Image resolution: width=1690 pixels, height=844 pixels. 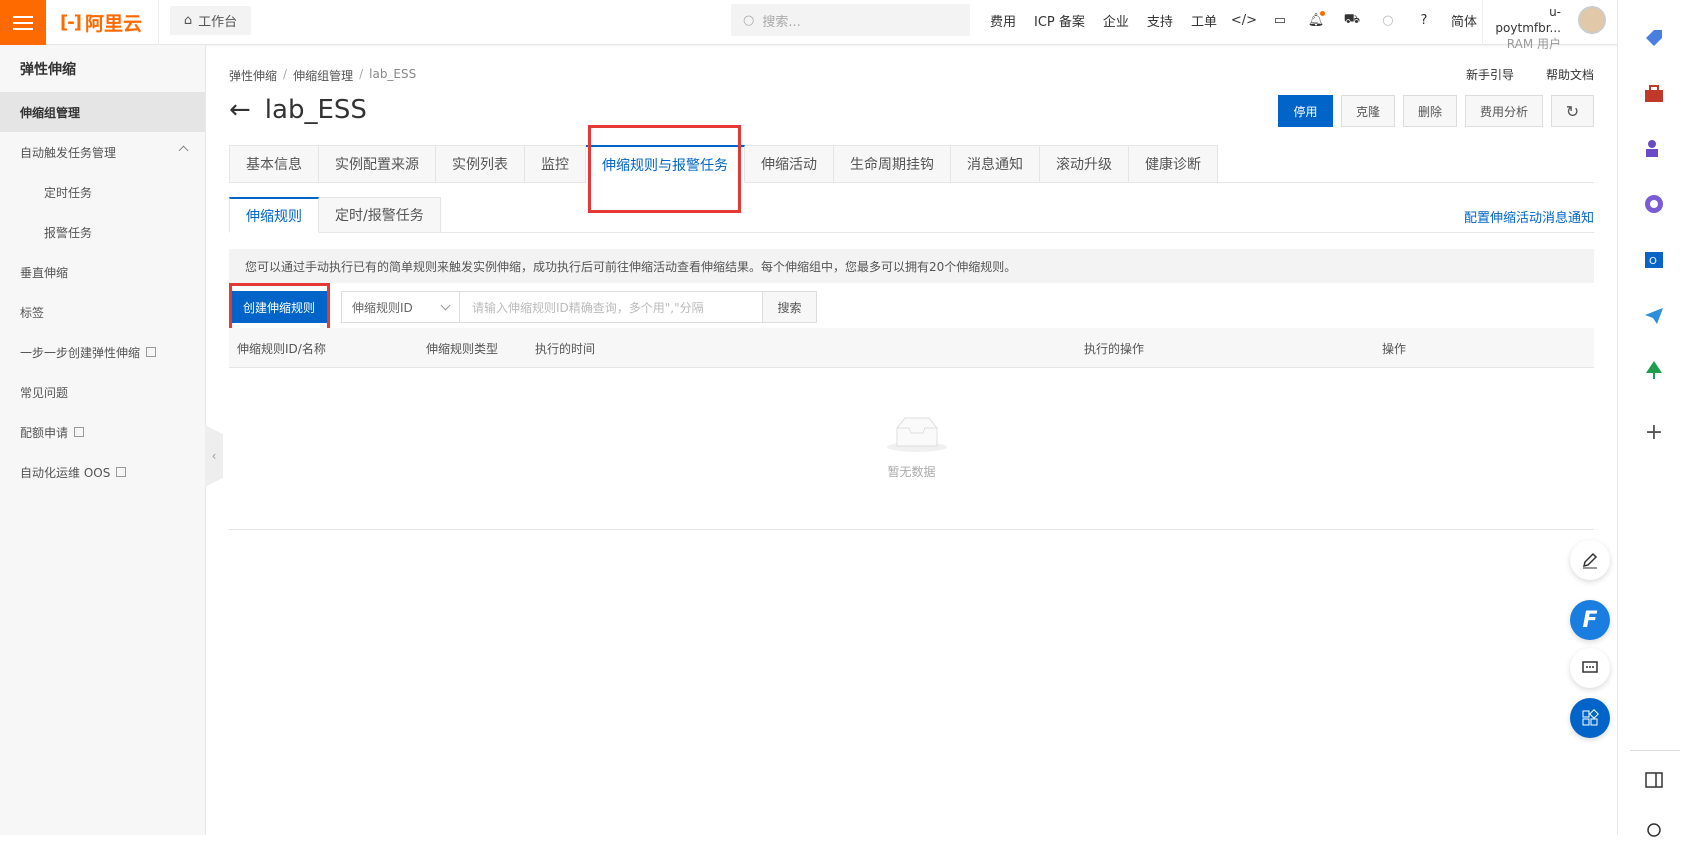 I want to click on chevron-down-icon, so click(x=445, y=305).